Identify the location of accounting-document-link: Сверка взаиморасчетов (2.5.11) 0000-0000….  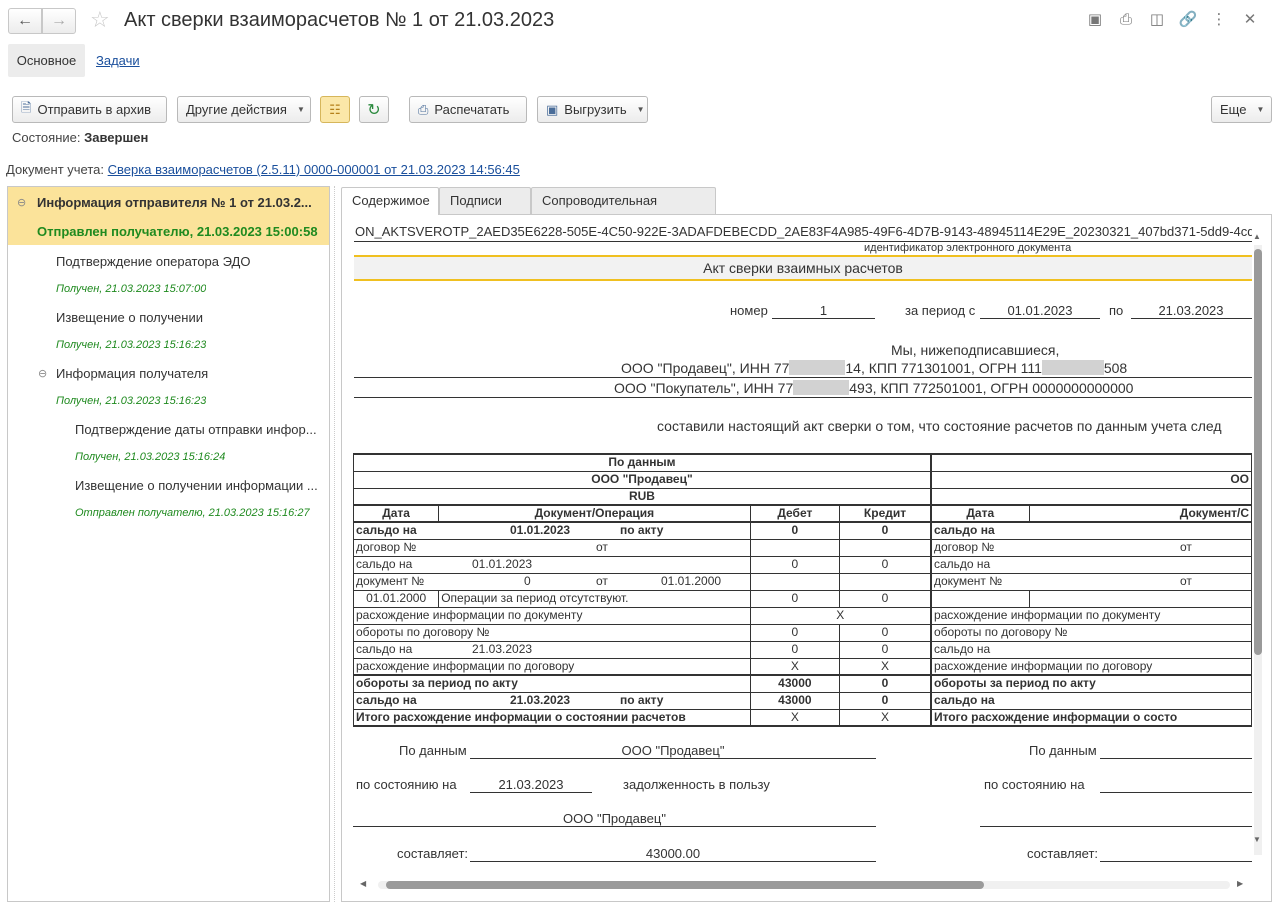
(314, 169).